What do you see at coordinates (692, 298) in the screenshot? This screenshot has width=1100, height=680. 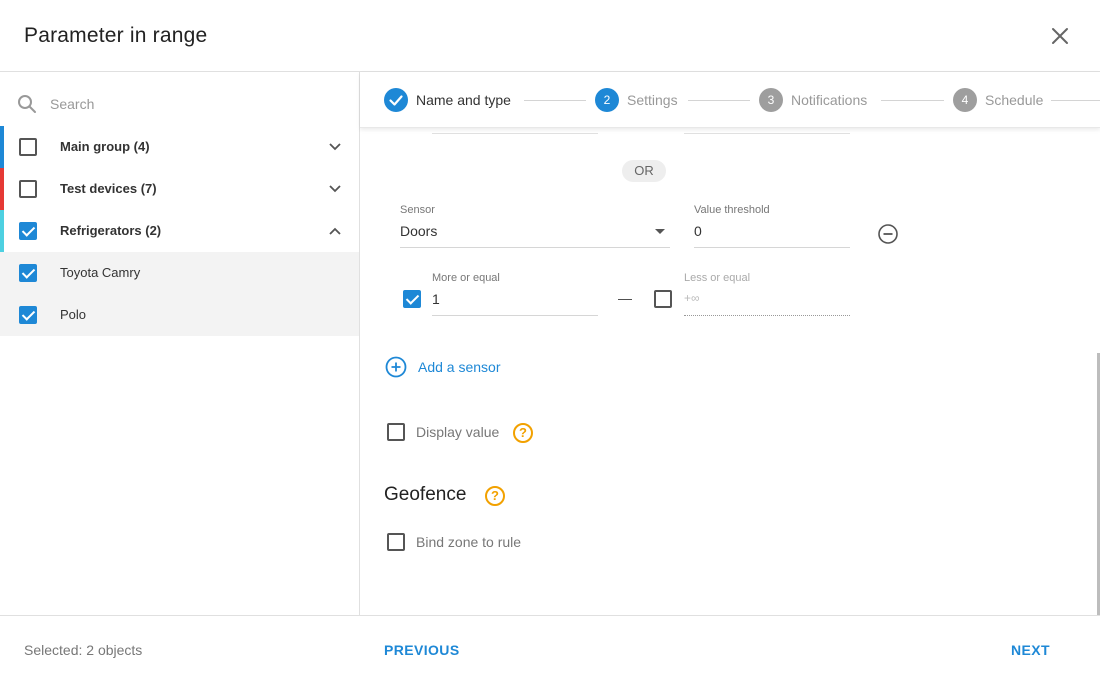 I see `less-equal-placeholder: +∞` at bounding box center [692, 298].